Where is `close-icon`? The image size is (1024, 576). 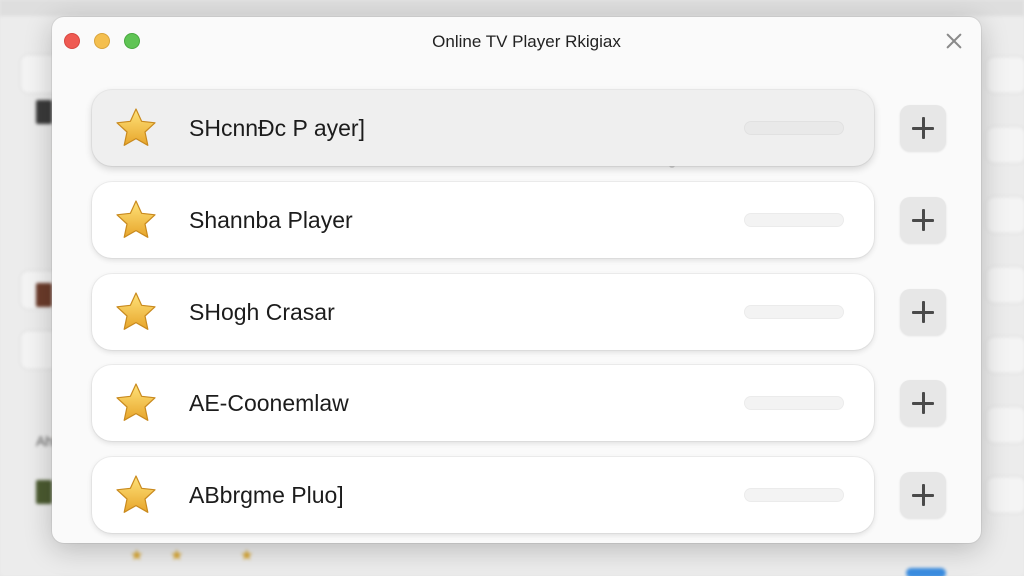
close-icon is located at coordinates (954, 41).